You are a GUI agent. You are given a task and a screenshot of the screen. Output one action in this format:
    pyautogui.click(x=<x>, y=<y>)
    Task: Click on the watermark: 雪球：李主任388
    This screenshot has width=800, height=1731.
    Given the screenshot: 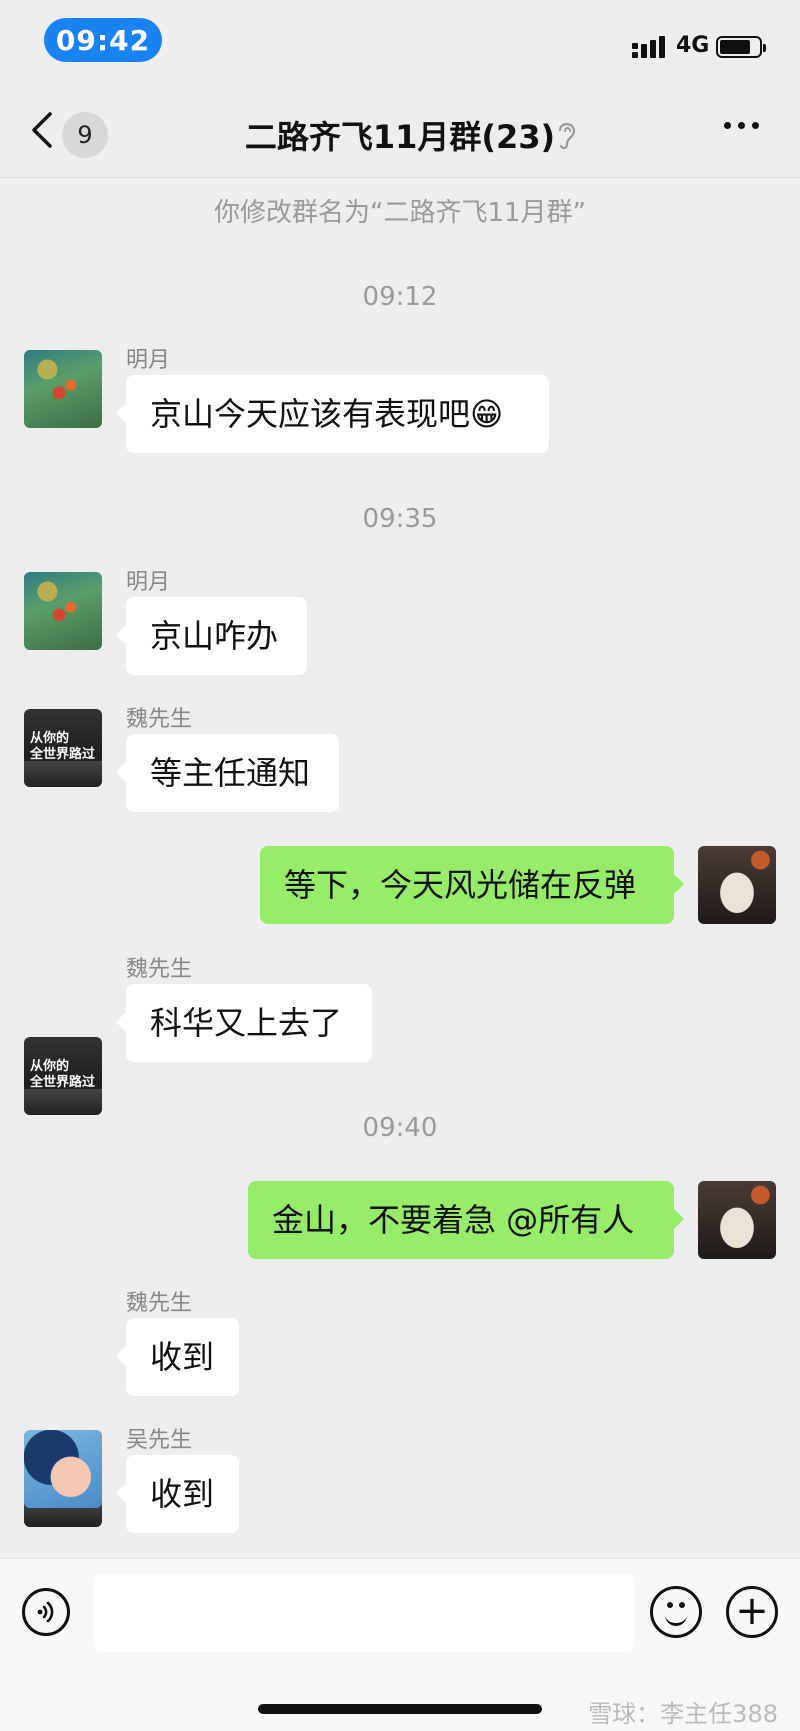 What is the action you would take?
    pyautogui.click(x=683, y=1714)
    